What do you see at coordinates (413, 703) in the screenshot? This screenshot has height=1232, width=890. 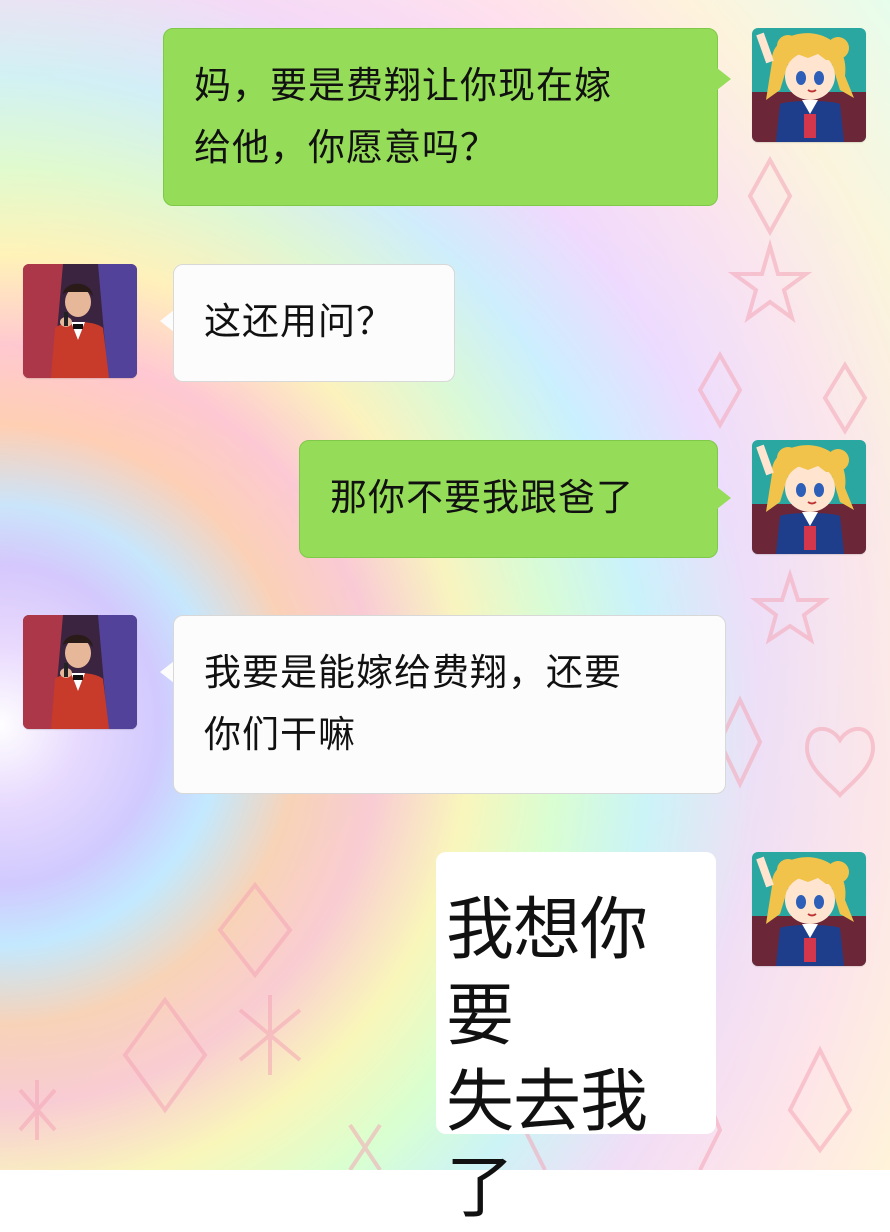 I see `message-text: 我要是能嫁给费翔，还要 你们干嘛` at bounding box center [413, 703].